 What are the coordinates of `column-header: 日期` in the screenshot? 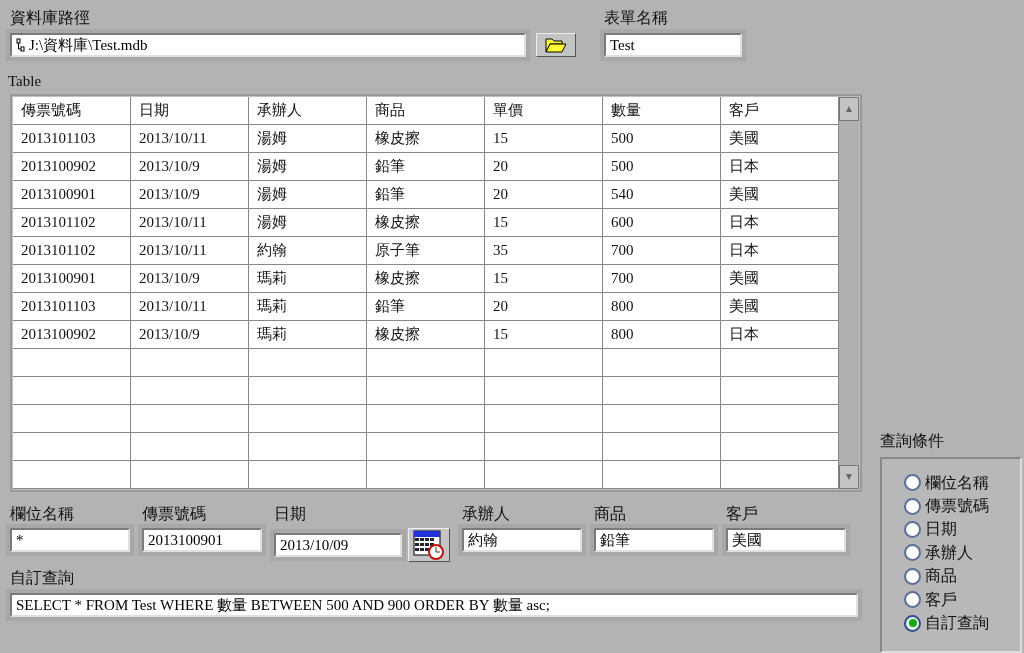 It's located at (190, 111).